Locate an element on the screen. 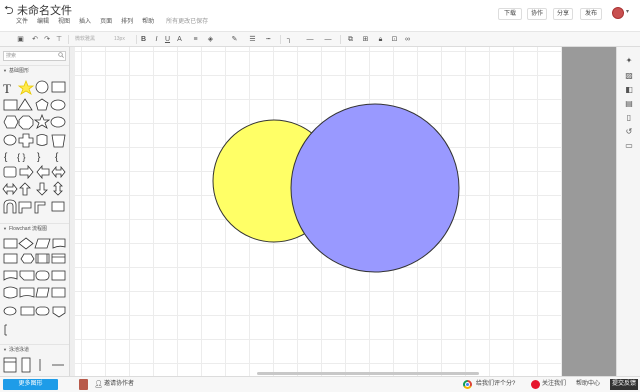 This screenshot has height=392, width=640. collaborator-avatar is located at coordinates (83, 384).